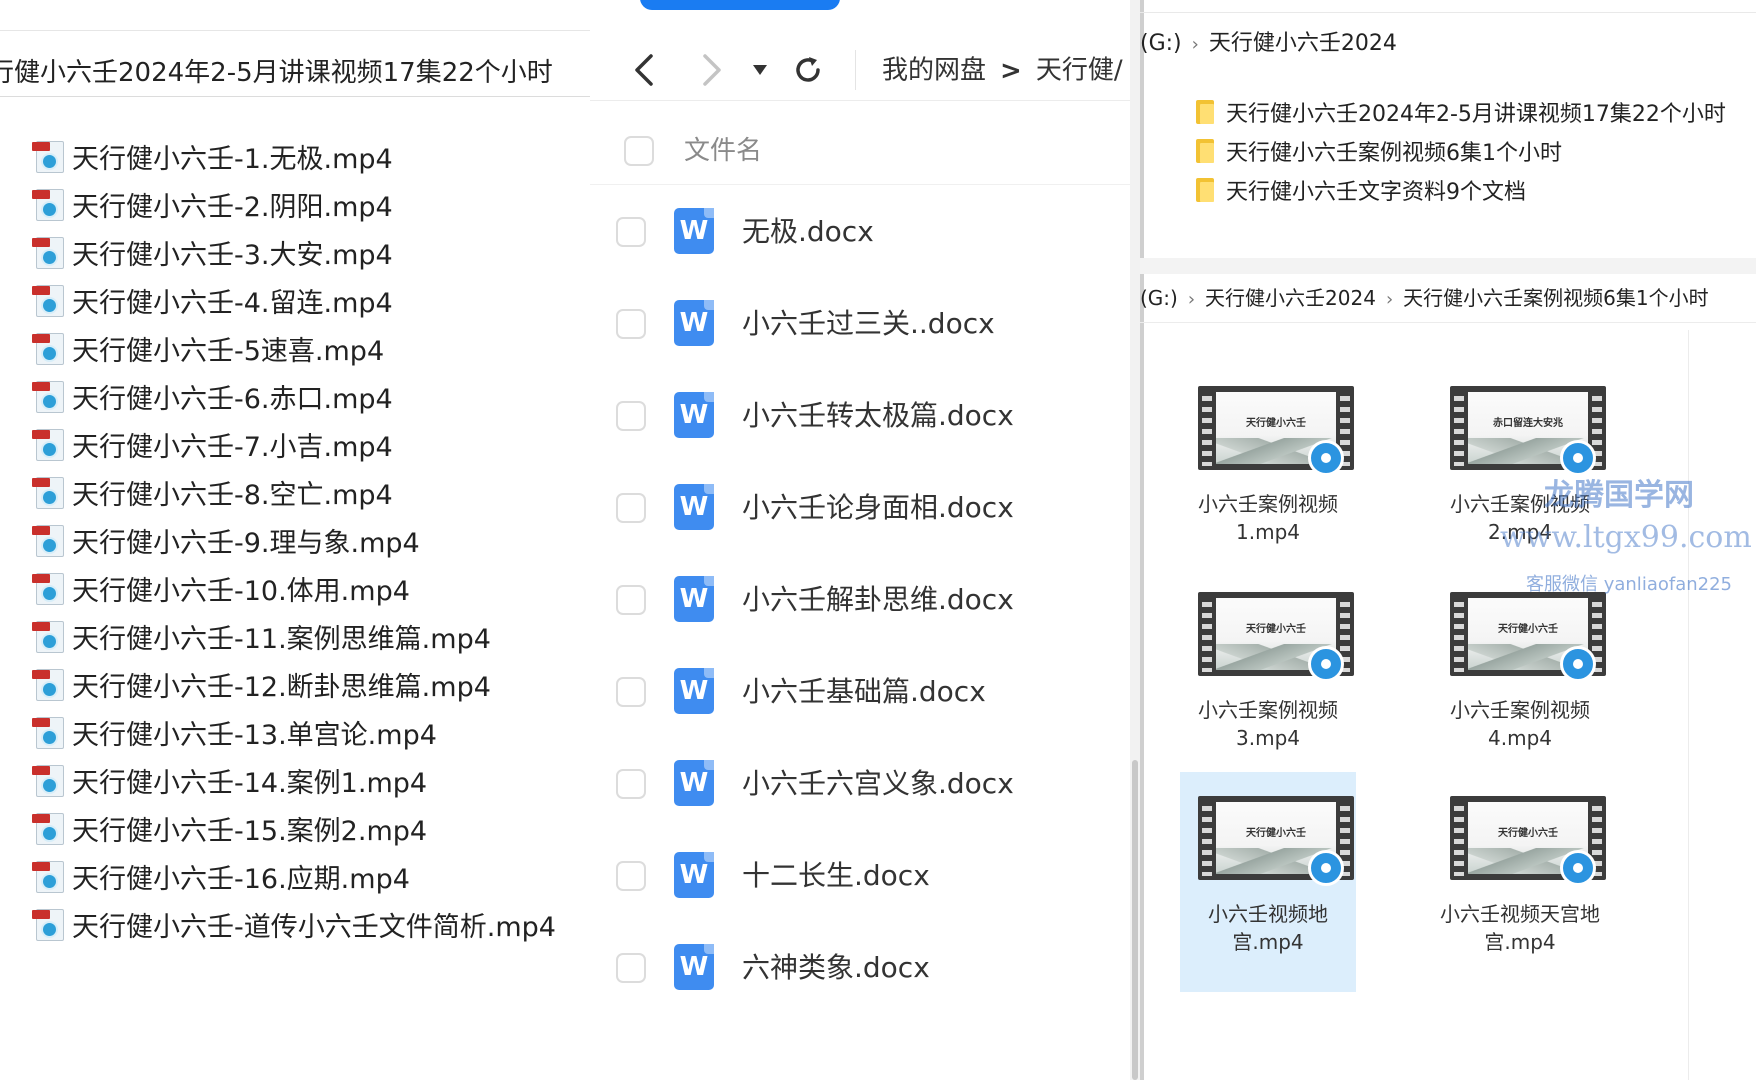  I want to click on video-file-item: 天行健小六壬-道传小六壬文件简析.mp4, so click(294, 924).